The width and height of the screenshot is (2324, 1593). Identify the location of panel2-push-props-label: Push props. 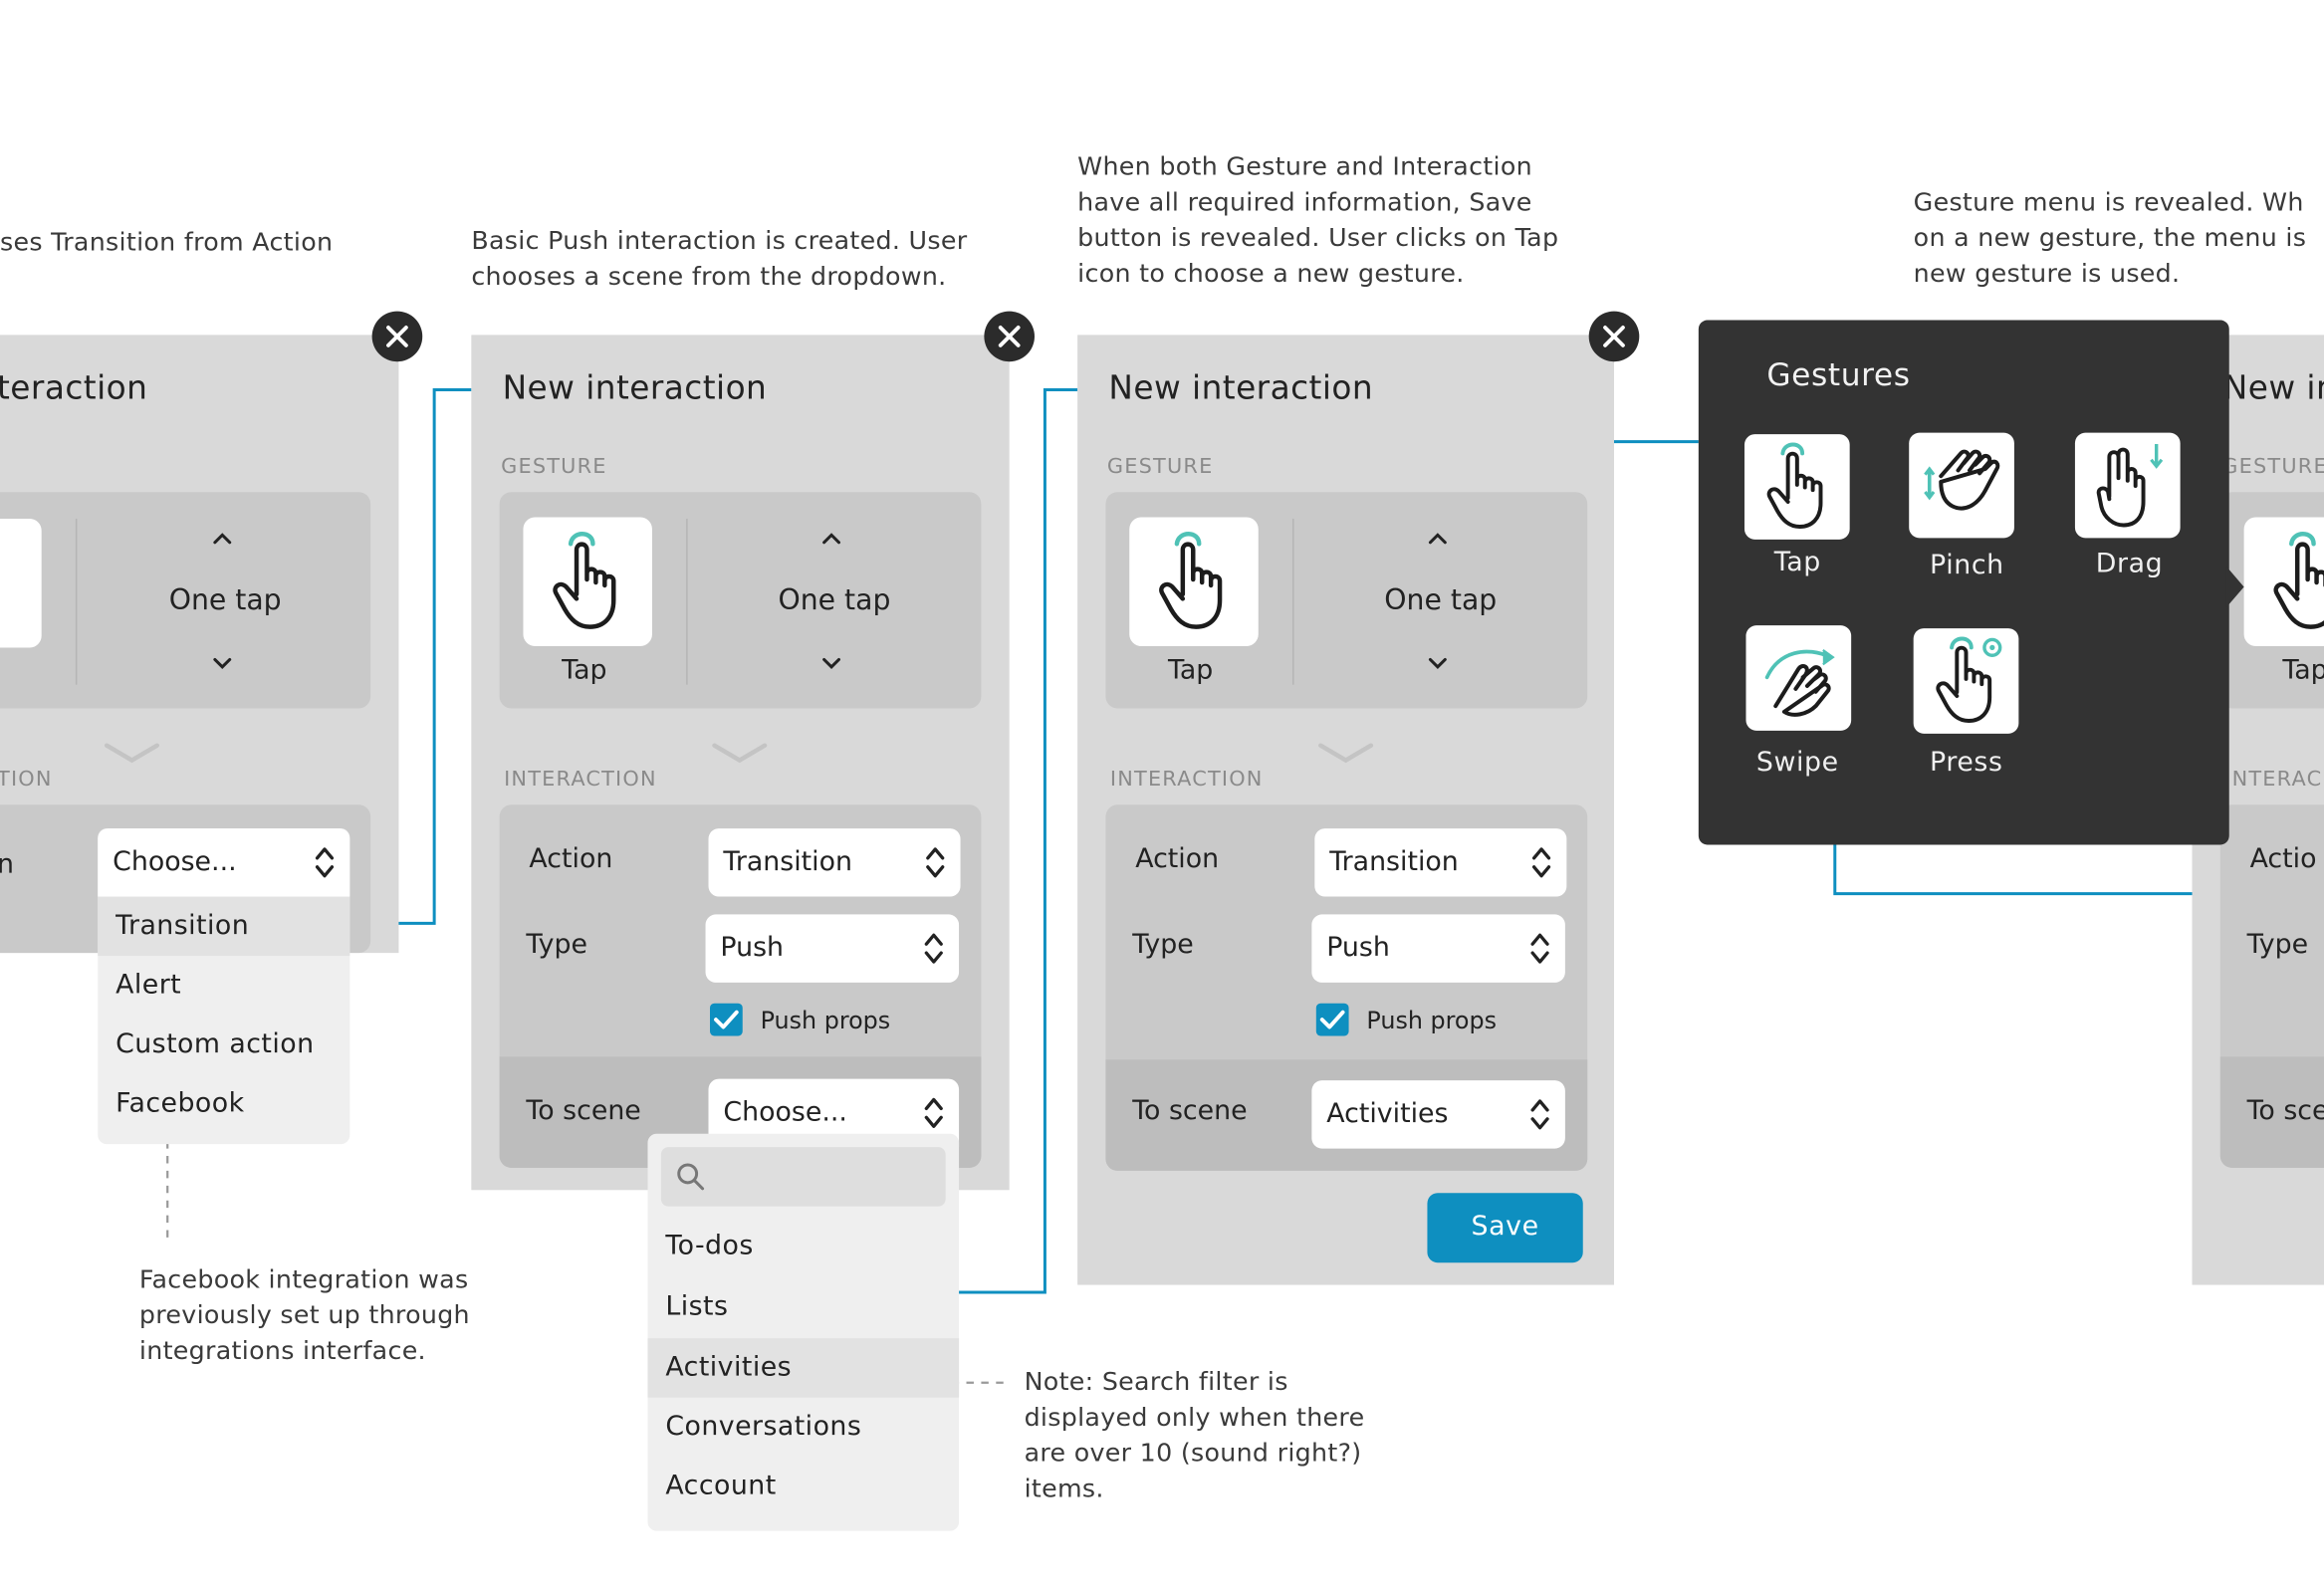
(825, 1020).